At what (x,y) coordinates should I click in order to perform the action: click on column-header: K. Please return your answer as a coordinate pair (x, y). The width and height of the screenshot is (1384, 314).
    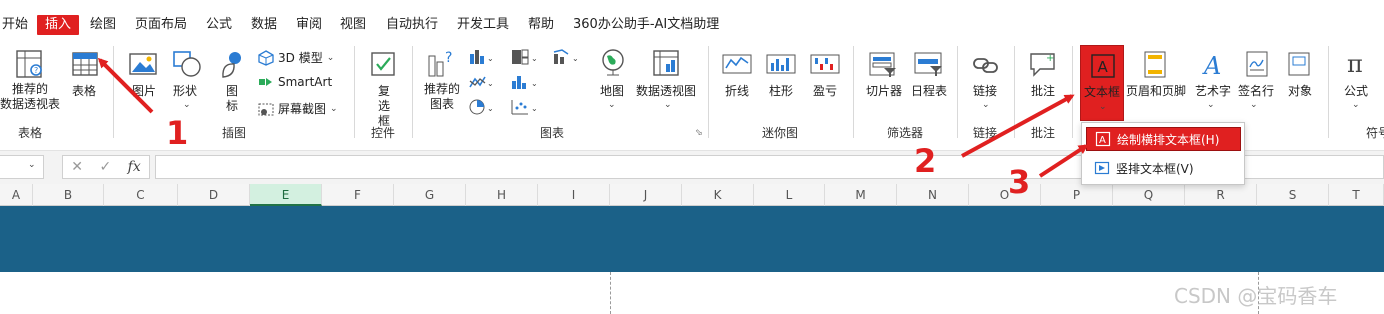
    Looking at the image, I should click on (718, 195).